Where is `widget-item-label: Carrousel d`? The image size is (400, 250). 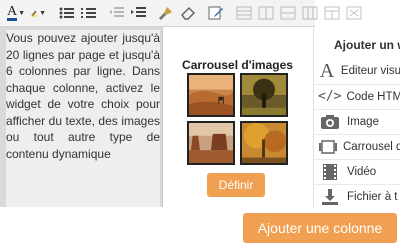
widget-item-label: Carrousel d is located at coordinates (371, 146).